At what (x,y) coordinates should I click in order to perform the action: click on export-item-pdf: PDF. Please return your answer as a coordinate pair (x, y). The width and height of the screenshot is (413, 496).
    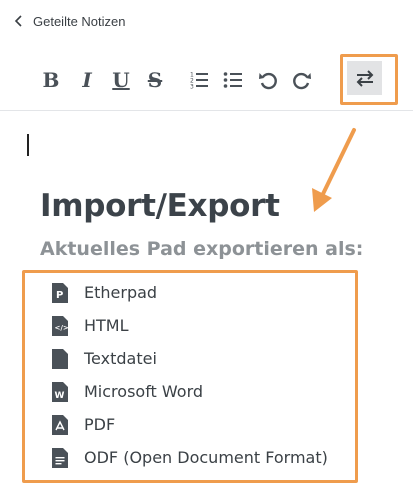
    Looking at the image, I should click on (200, 424).